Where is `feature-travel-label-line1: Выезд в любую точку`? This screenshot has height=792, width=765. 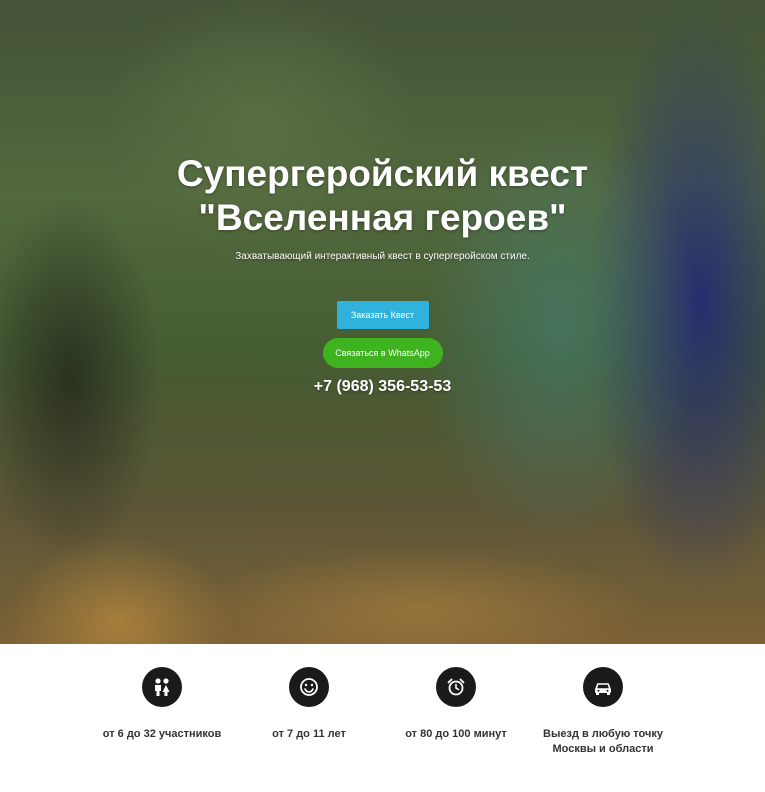
feature-travel-label-line1: Выезд в любую точку is located at coordinates (603, 734).